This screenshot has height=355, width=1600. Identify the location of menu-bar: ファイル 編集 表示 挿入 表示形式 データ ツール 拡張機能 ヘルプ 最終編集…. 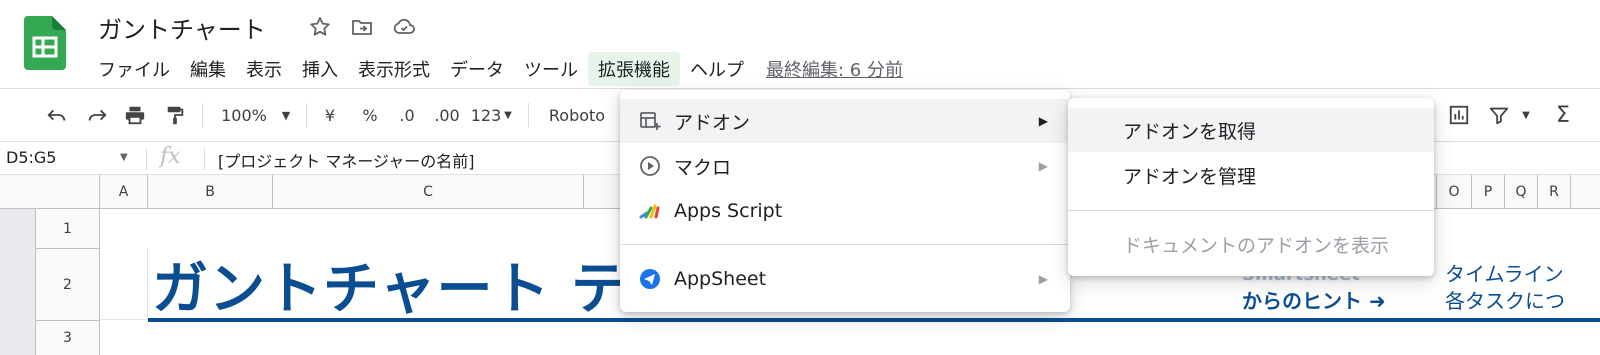
(495, 69).